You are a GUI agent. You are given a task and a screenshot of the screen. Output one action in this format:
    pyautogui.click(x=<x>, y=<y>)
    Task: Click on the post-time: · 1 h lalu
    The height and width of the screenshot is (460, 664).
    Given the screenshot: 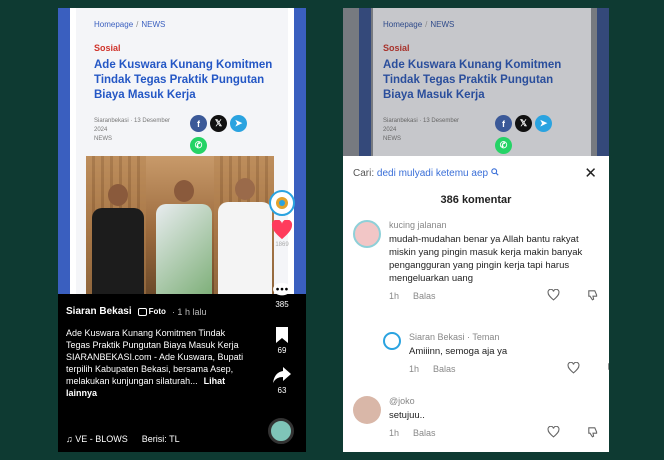 What is the action you would take?
    pyautogui.click(x=189, y=311)
    